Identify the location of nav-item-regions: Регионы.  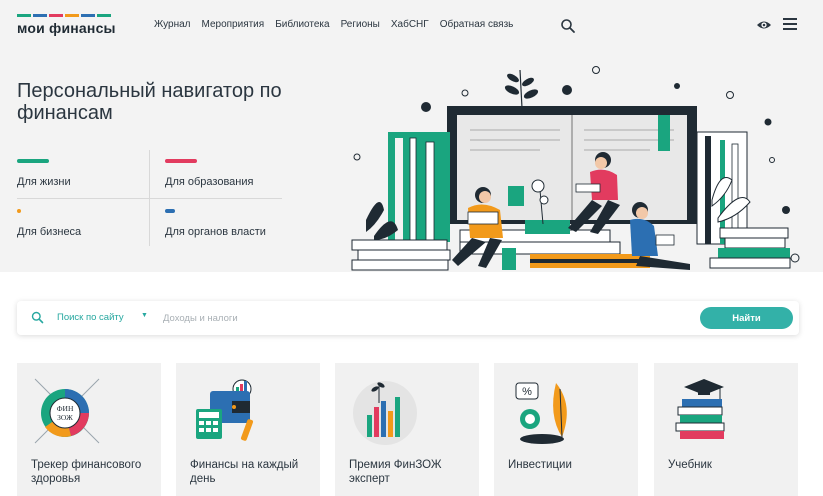
(360, 24).